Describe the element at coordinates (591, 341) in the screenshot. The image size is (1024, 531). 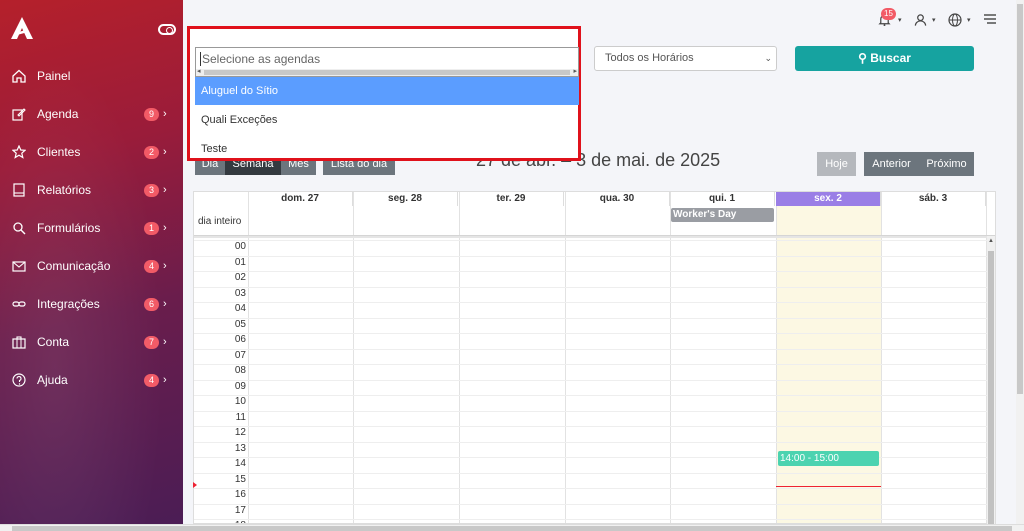
I see `hour-row: 06` at that location.